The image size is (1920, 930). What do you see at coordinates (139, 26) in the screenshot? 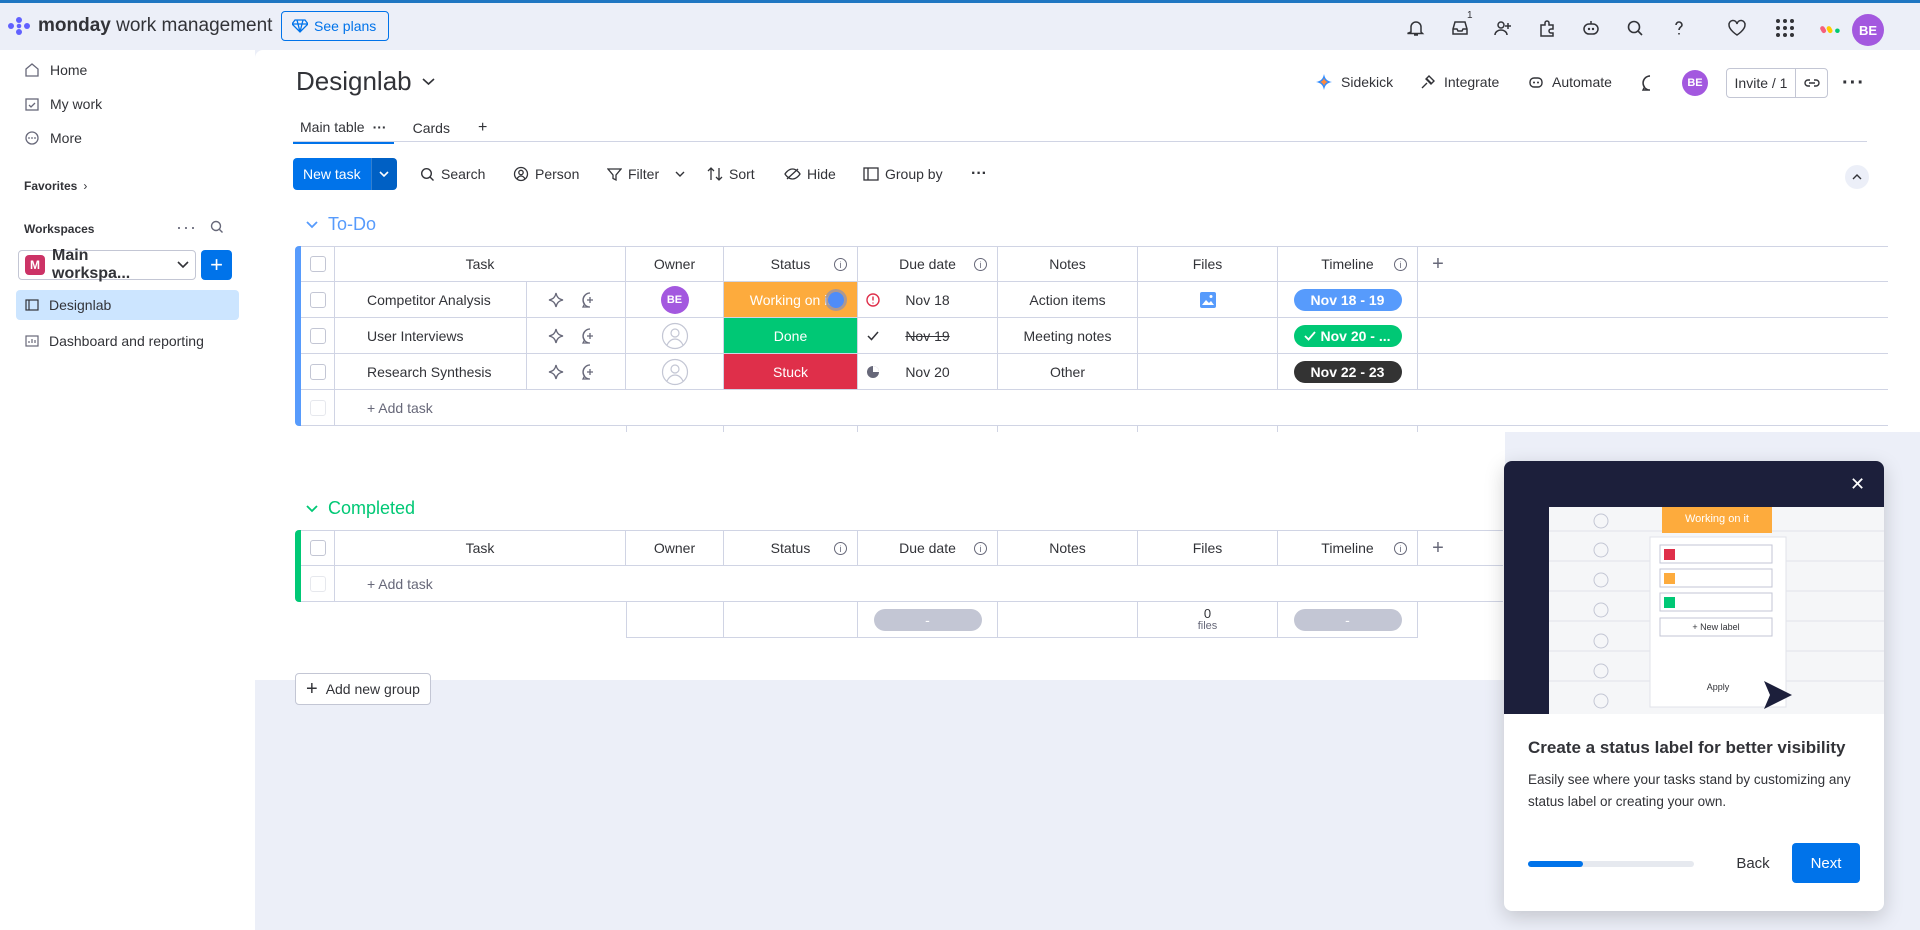
I see `monday-logo: monday work management` at bounding box center [139, 26].